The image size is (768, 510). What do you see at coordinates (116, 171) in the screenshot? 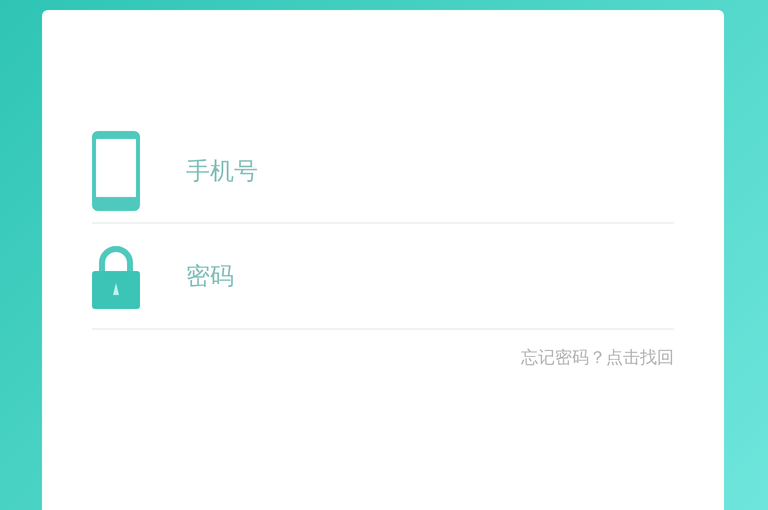
I see `phone-icon` at bounding box center [116, 171].